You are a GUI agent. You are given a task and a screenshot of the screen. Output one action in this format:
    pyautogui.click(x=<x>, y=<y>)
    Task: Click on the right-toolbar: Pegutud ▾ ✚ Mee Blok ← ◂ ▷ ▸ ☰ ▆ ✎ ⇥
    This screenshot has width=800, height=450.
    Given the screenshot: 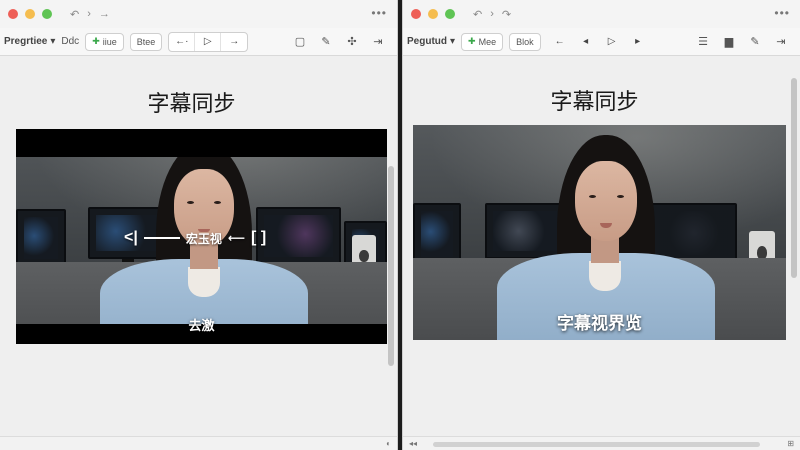 What is the action you would take?
    pyautogui.click(x=601, y=42)
    